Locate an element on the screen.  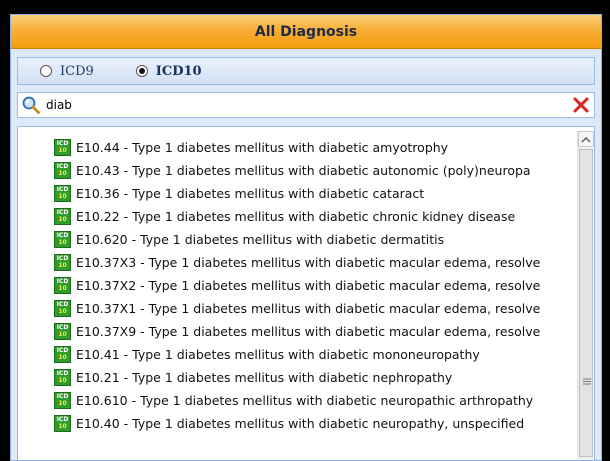
radio-icd10-label: ICD10 is located at coordinates (178, 71).